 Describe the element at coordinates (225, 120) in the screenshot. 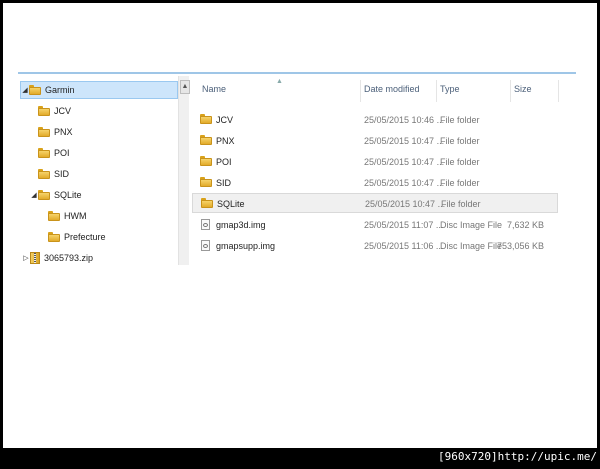

I see `file-name: JCV` at that location.